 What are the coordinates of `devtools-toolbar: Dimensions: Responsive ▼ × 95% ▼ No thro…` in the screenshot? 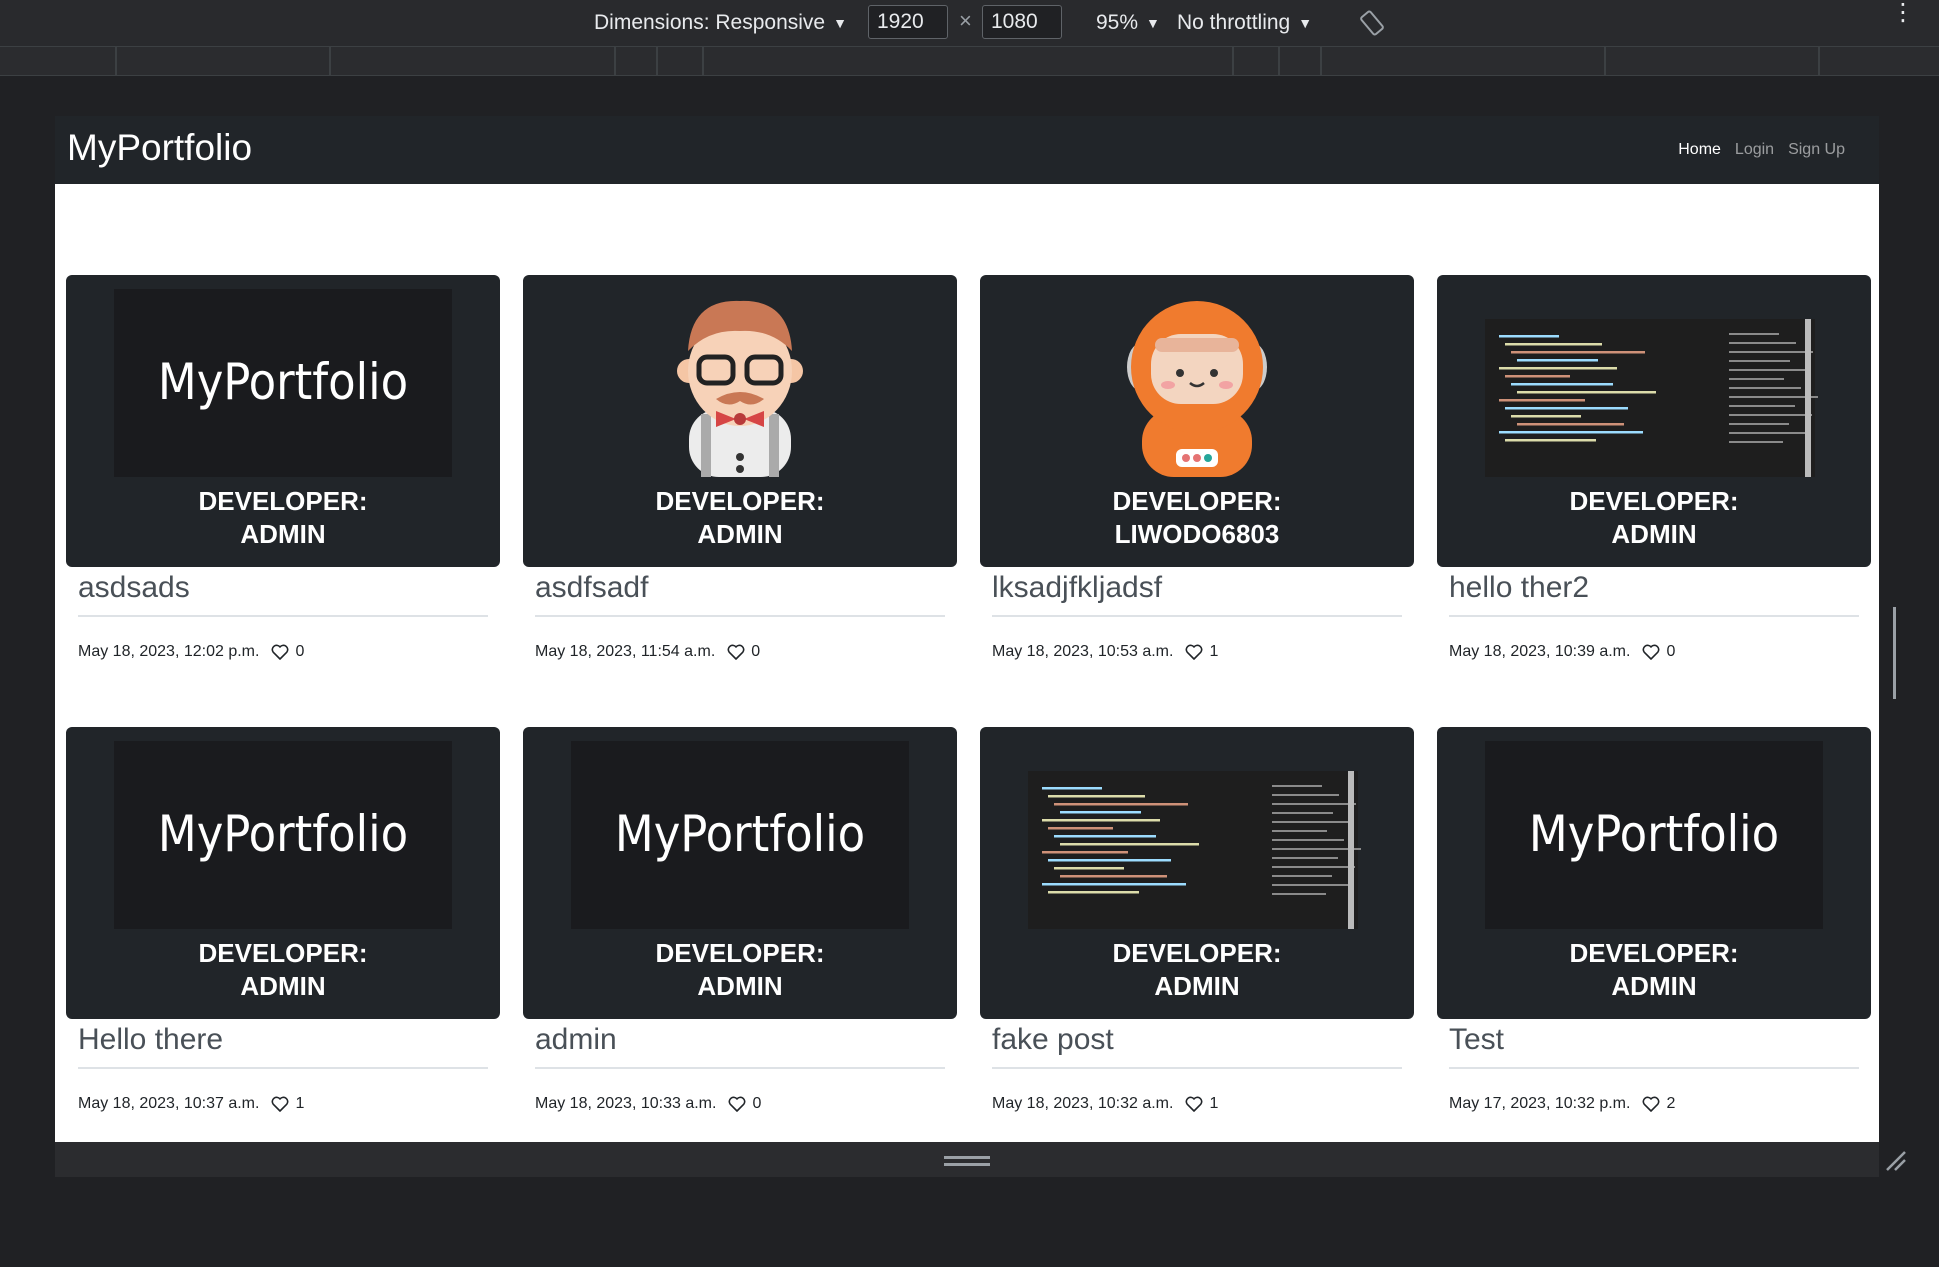 It's located at (969, 23).